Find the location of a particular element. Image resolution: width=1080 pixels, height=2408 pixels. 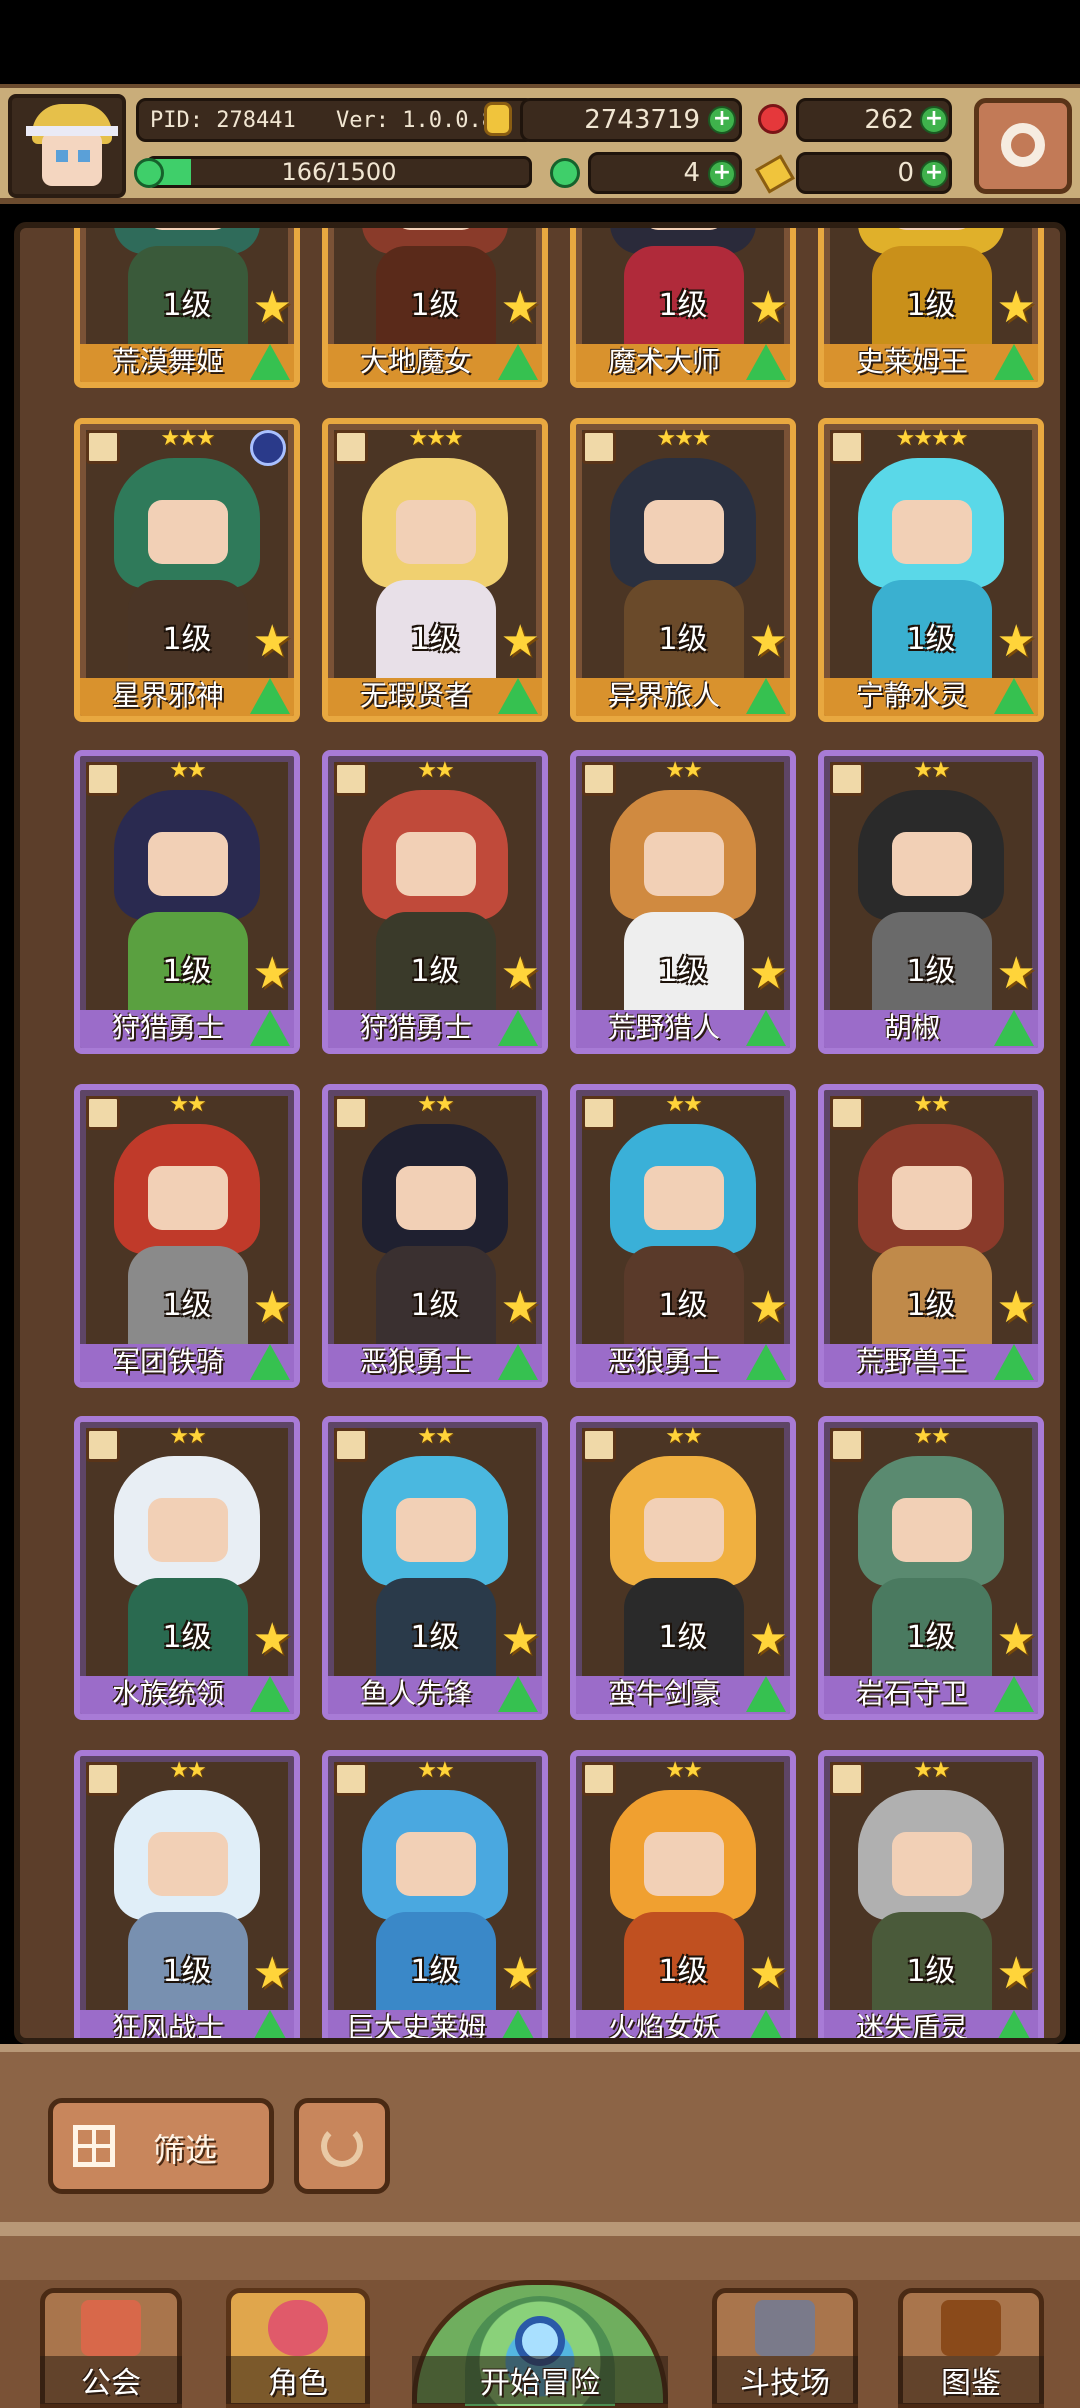

character-card: ★★ 1级 ★ 荒野兽王 is located at coordinates (931, 1236).